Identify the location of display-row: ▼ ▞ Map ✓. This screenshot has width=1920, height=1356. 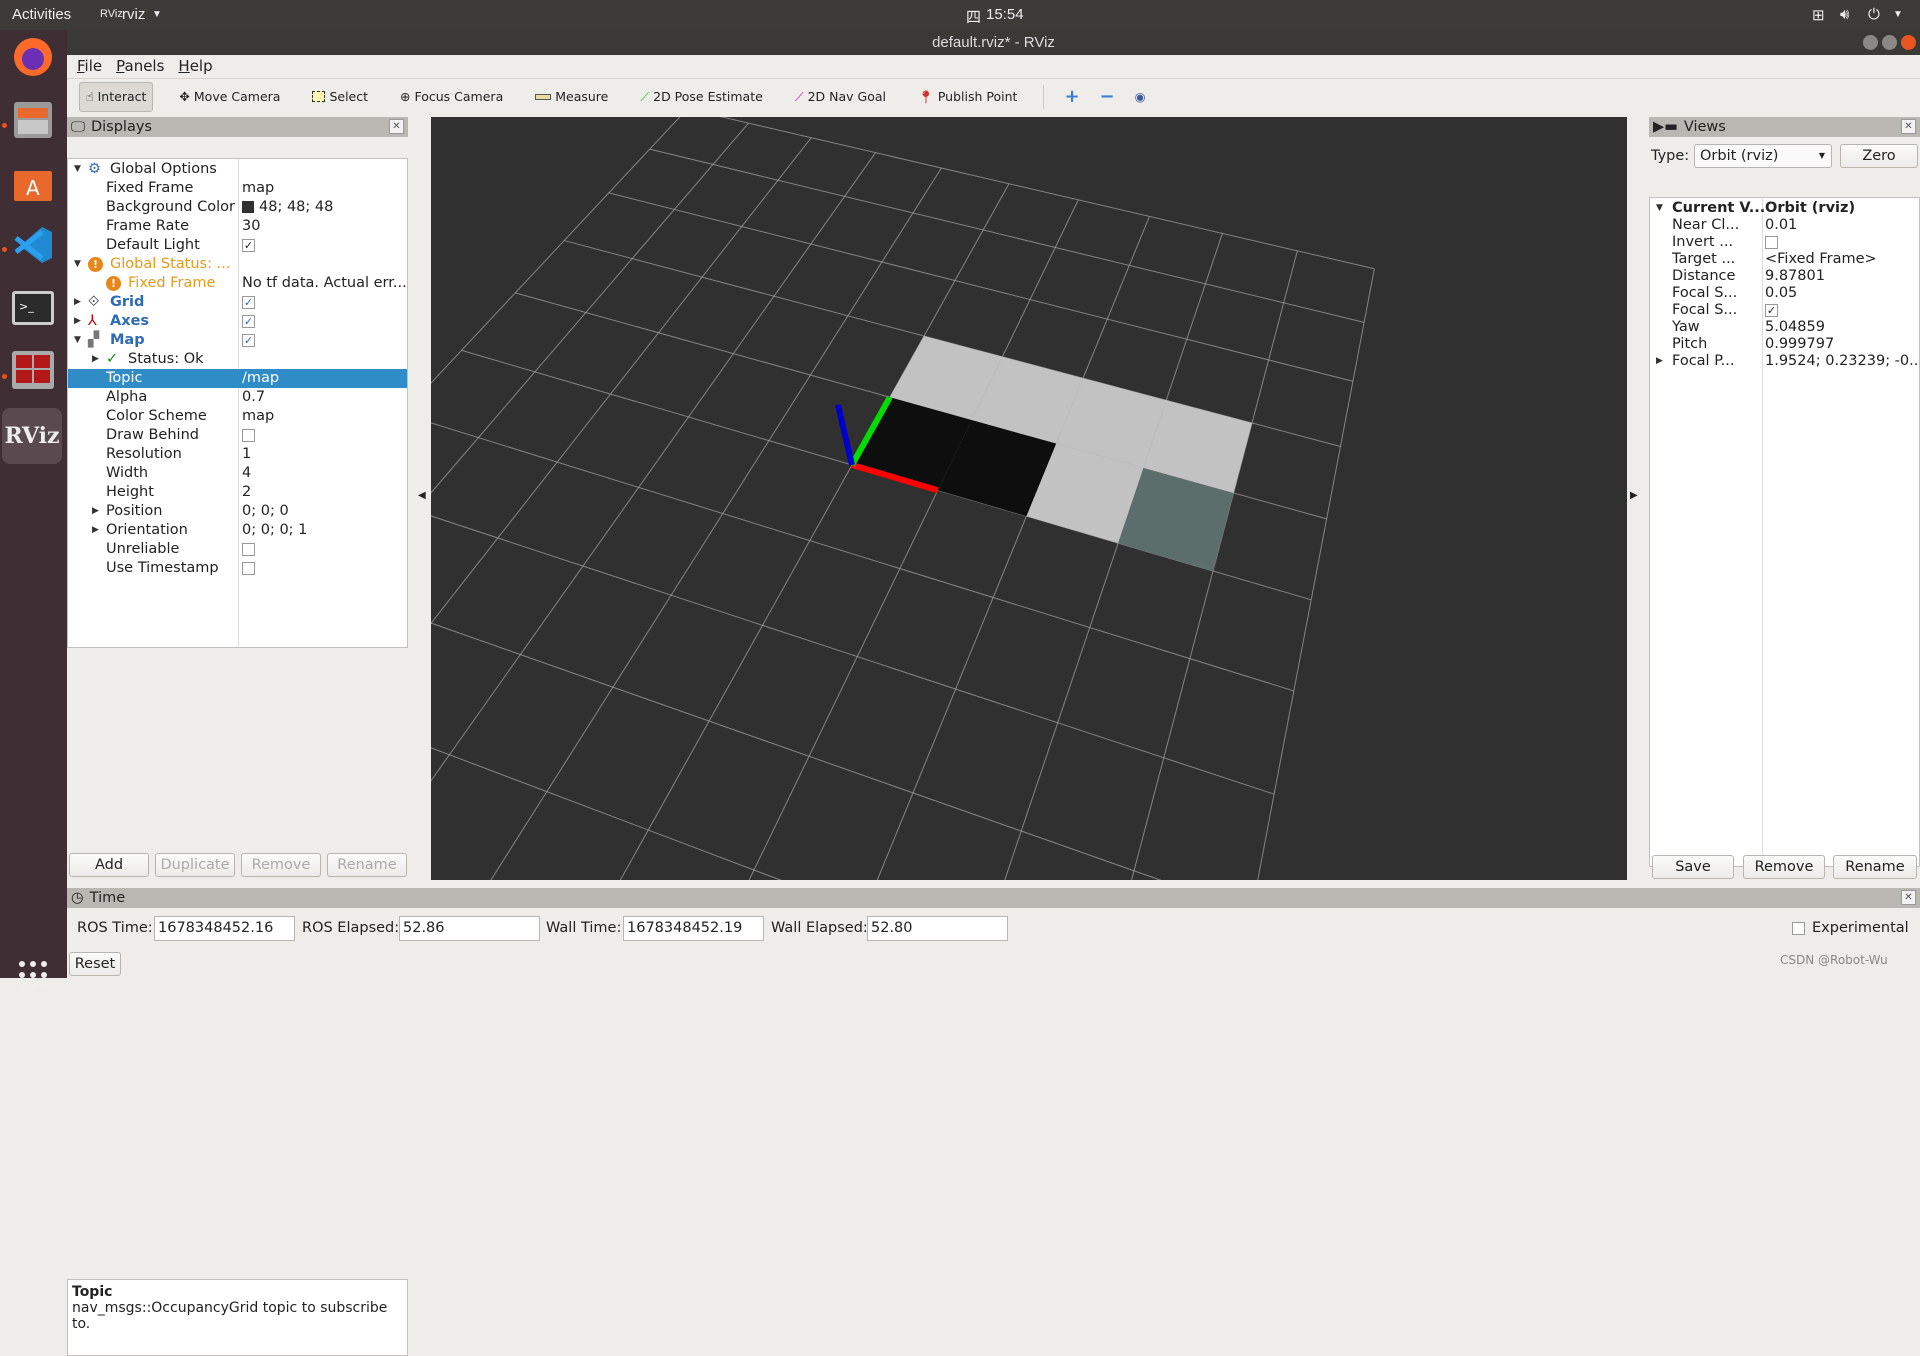
(237, 340).